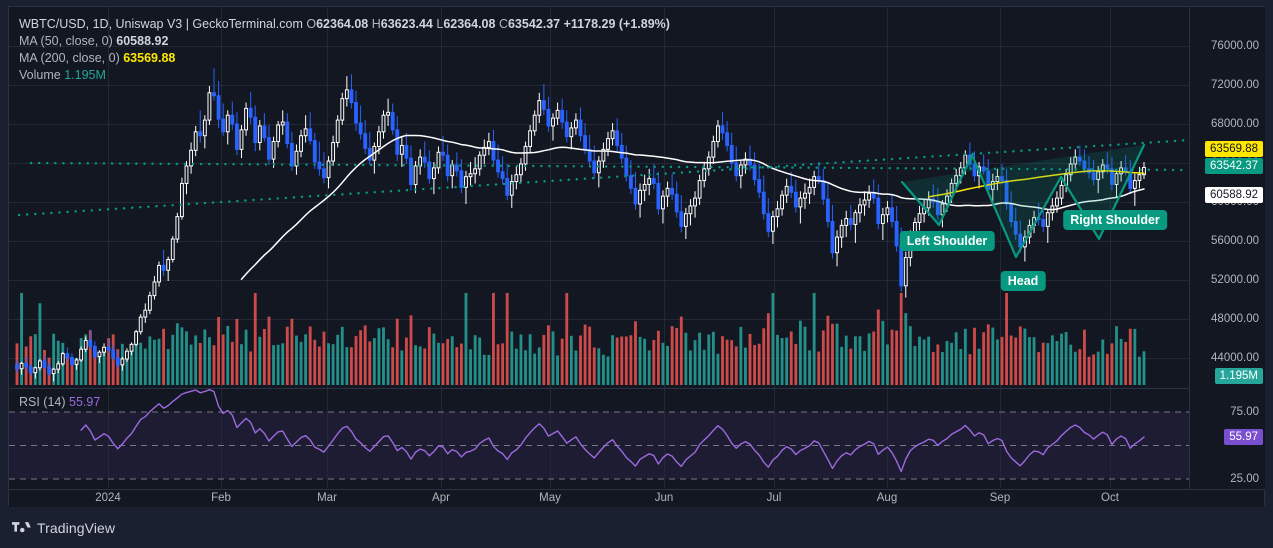 This screenshot has width=1273, height=548. Describe the element at coordinates (664, 498) in the screenshot. I see `time-axis-tick: Jun` at that location.